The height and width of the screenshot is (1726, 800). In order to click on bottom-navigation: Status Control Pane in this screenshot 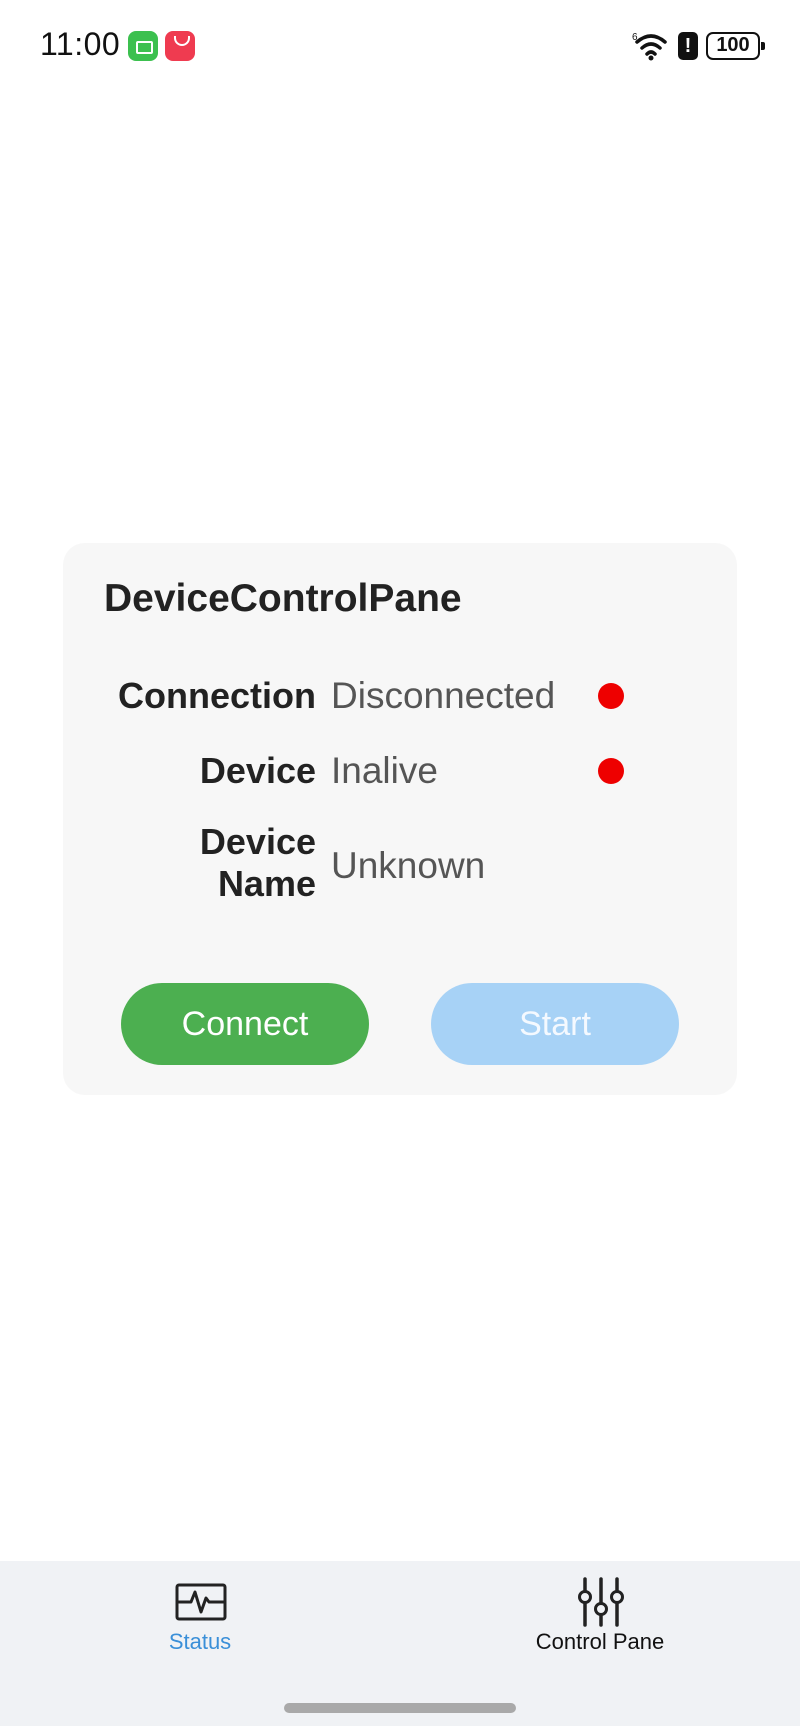, I will do `click(400, 1643)`.